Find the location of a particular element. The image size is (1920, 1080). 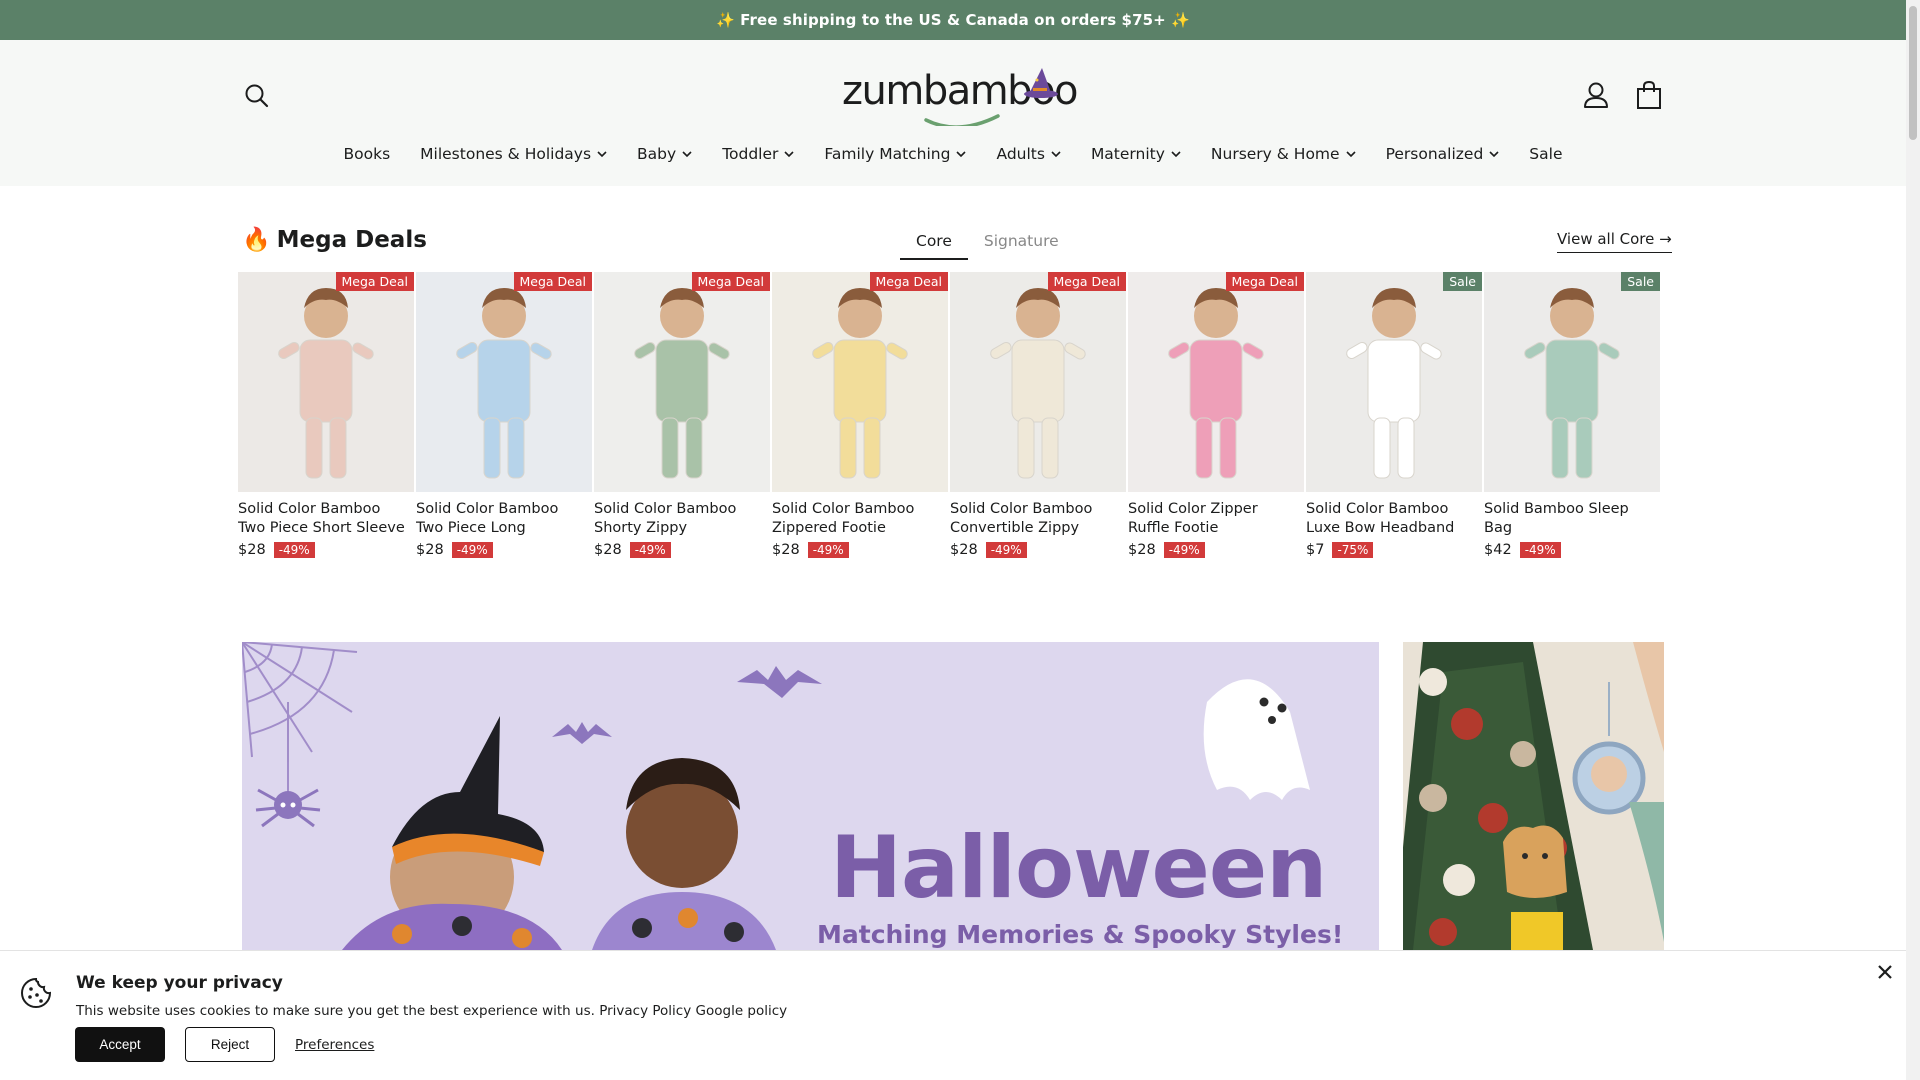

hero-subtitle: Matching Memories & Spooky Styles! is located at coordinates (1080, 934).